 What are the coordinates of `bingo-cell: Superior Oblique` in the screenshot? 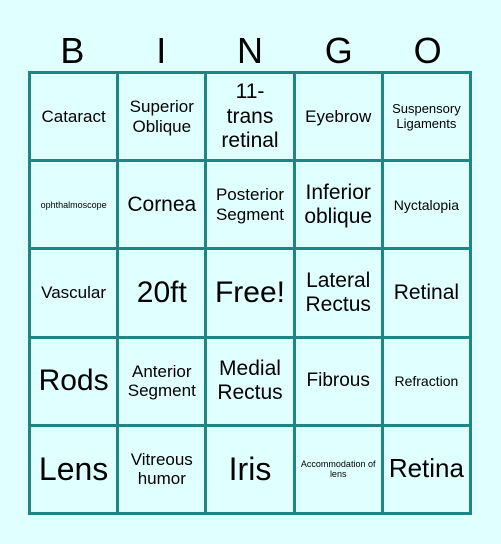 It's located at (162, 117).